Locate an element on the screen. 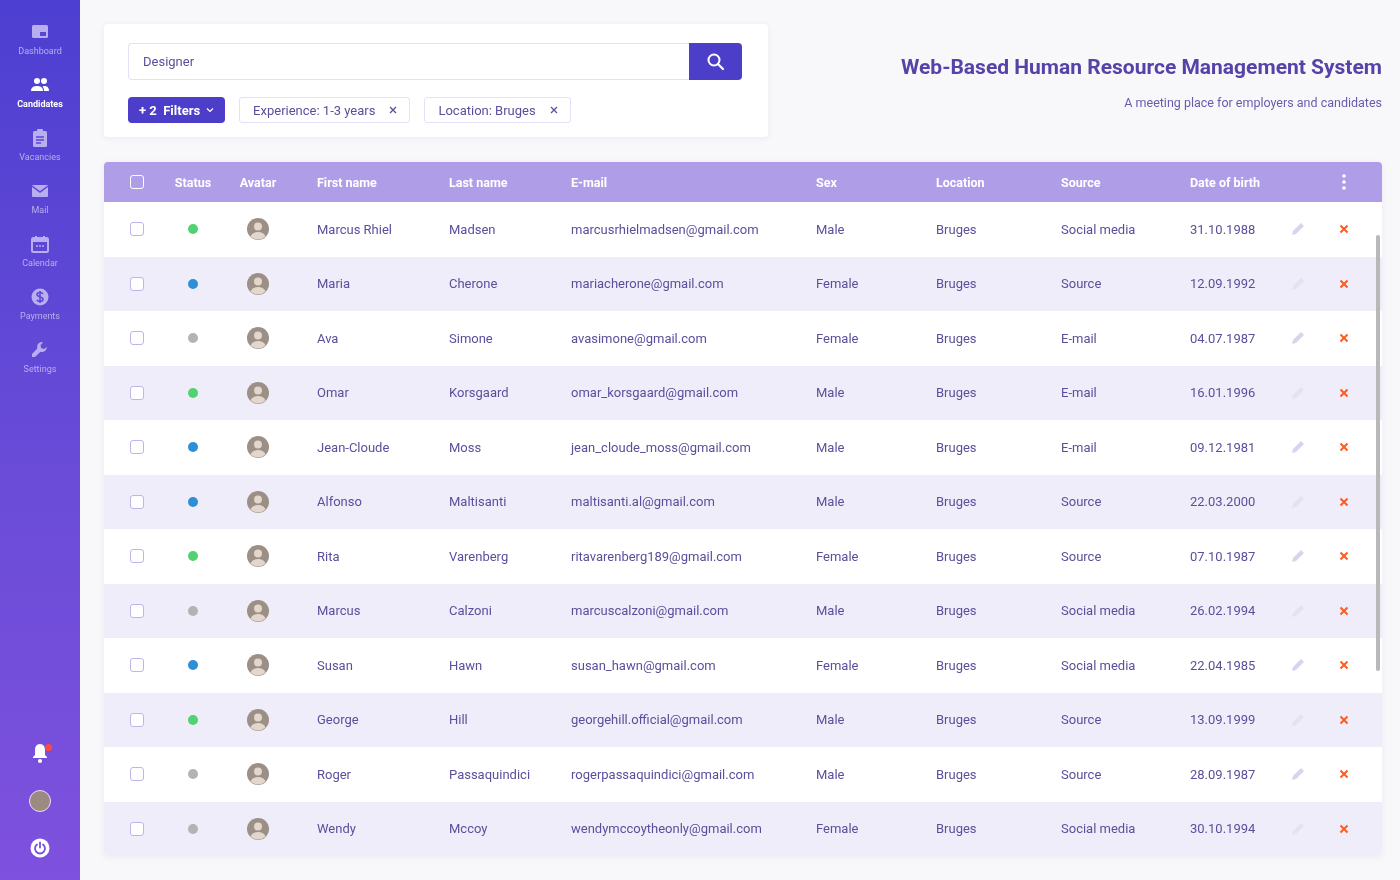 The height and width of the screenshot is (880, 1400). sidebar-item: Mail is located at coordinates (40, 198).